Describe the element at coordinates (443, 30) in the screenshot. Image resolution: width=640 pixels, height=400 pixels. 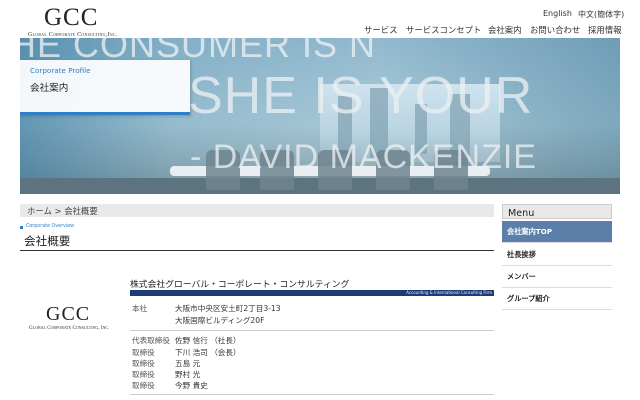
I see `nav-service-concept: サービスコンセプト` at that location.